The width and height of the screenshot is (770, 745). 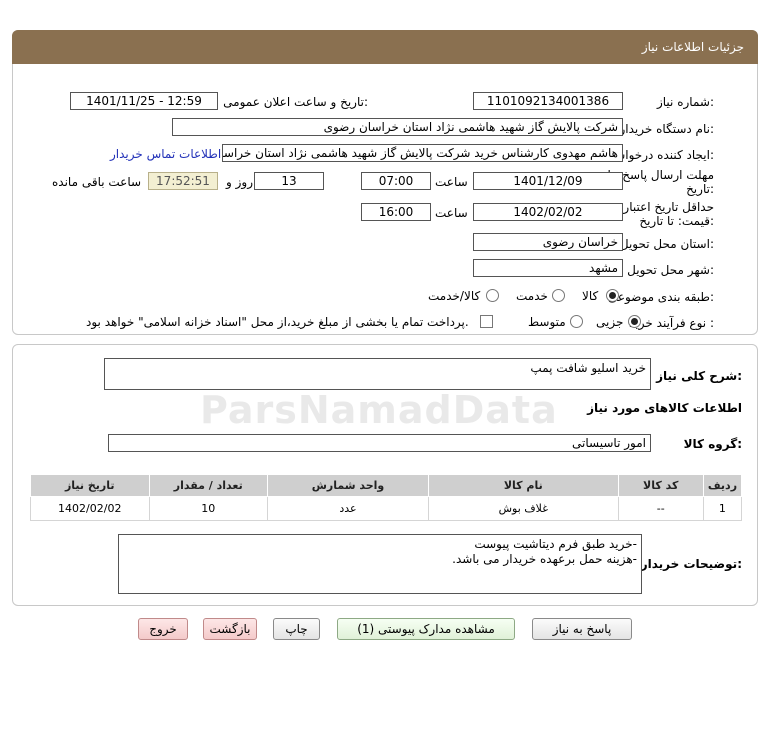 What do you see at coordinates (700, 189) in the screenshot?
I see `deadline-label-date: تاریخ:` at bounding box center [700, 189].